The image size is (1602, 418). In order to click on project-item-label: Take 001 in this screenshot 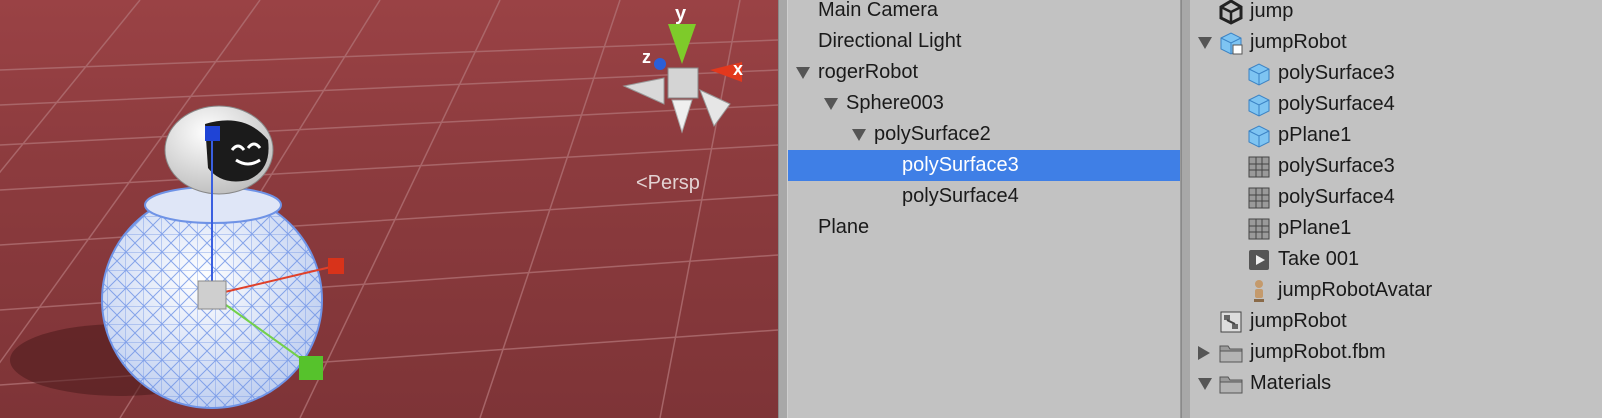, I will do `click(1319, 259)`.